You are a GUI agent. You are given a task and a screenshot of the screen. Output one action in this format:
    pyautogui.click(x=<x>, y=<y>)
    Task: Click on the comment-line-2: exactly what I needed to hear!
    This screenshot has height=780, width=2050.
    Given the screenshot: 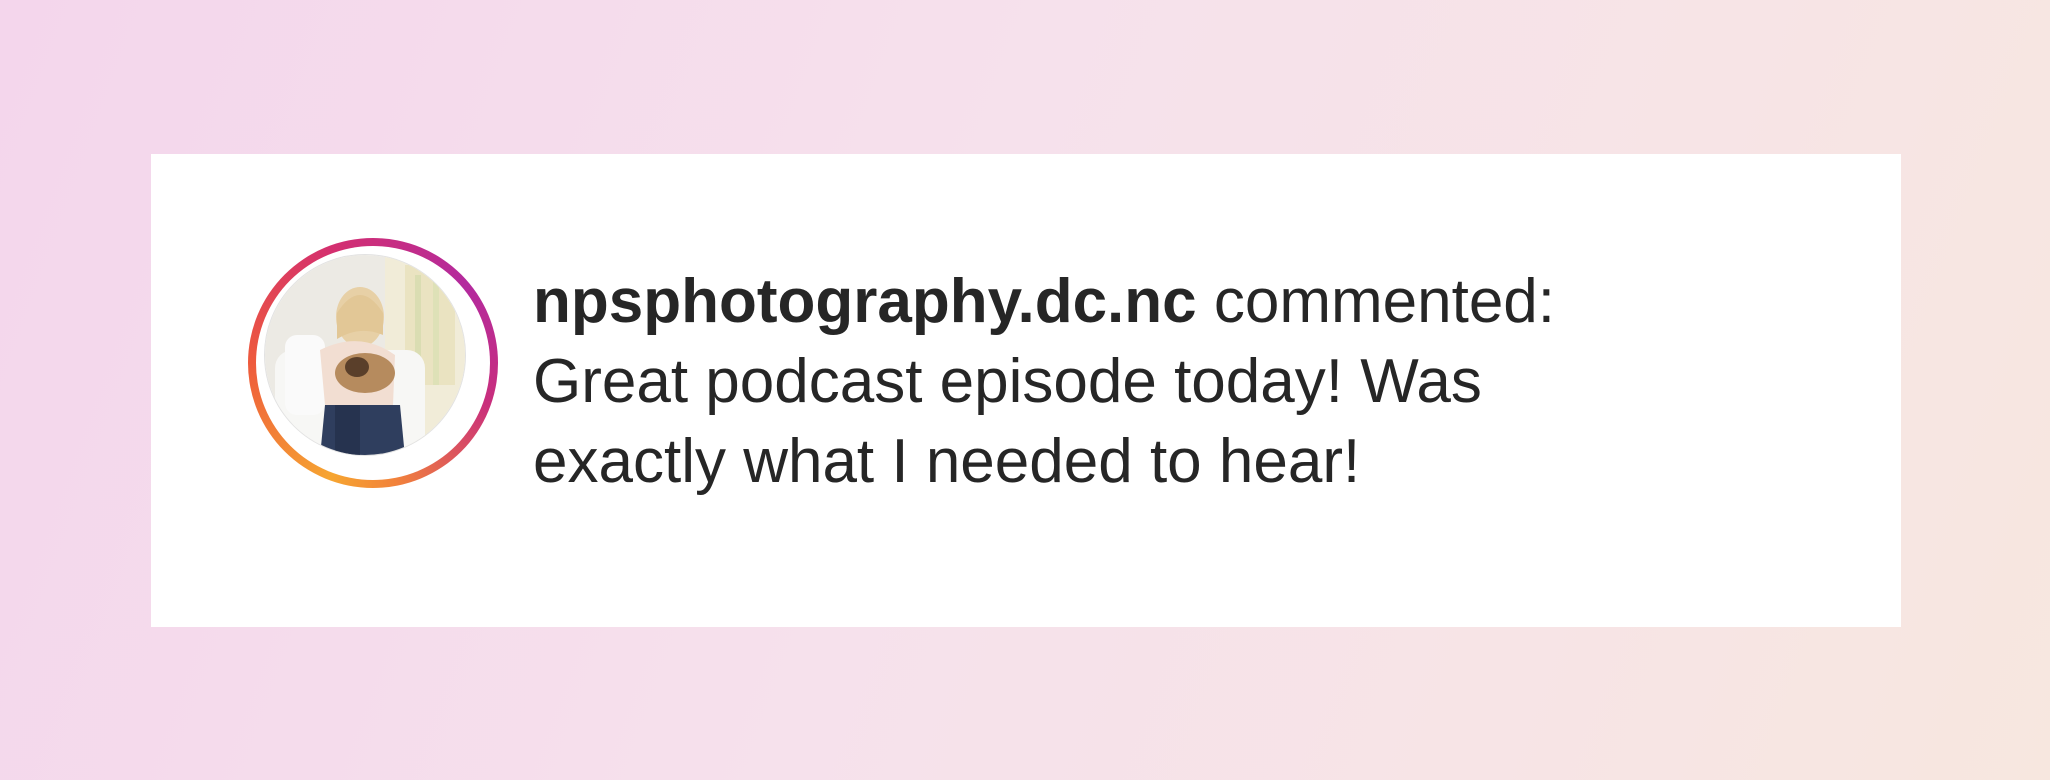 What is the action you would take?
    pyautogui.click(x=947, y=461)
    